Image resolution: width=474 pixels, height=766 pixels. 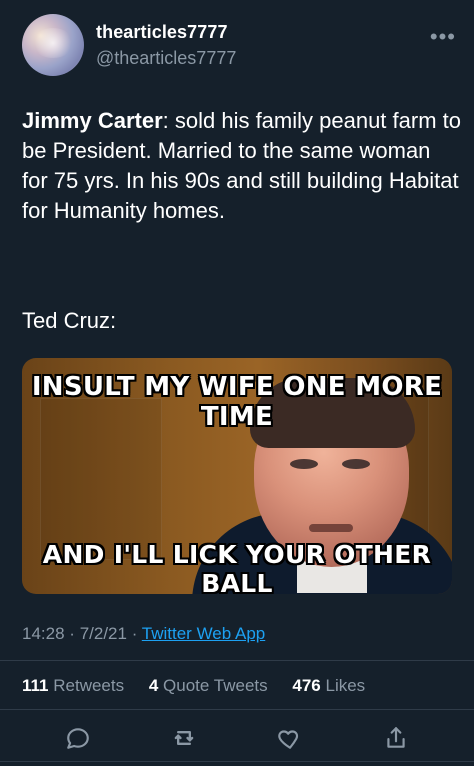 I want to click on quotes-stat: 4 Quote Tweets, so click(x=213, y=685).